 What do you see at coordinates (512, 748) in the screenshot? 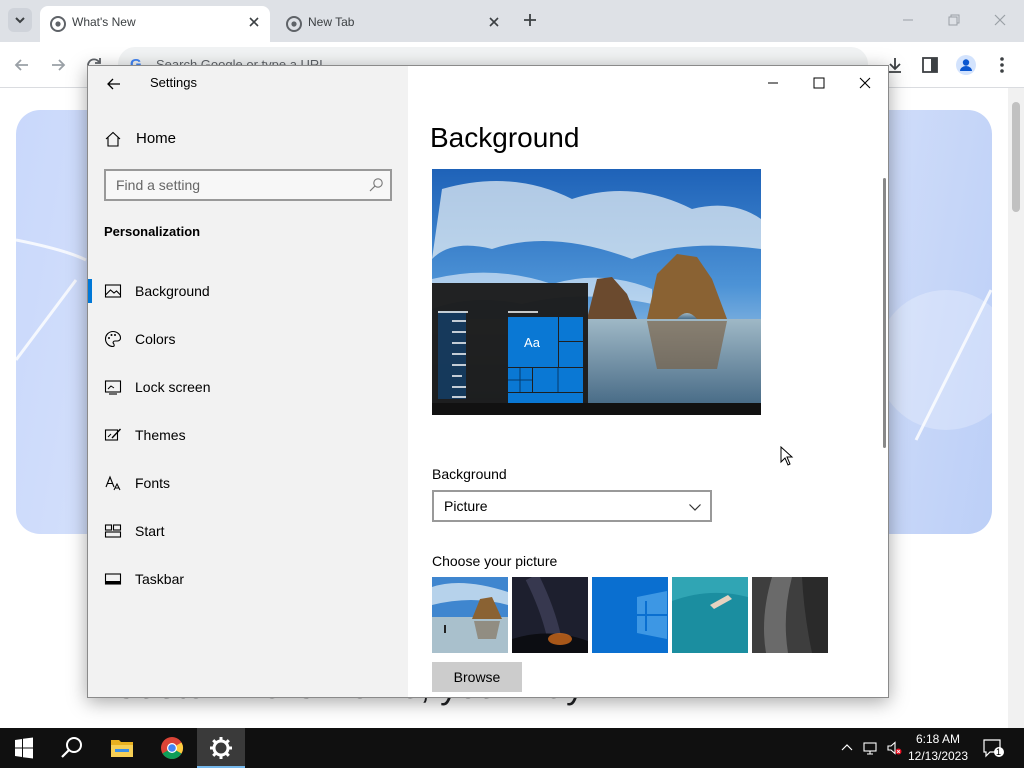
I see `windows-taskbar: 6:18 AM 12/13/2023 1` at bounding box center [512, 748].